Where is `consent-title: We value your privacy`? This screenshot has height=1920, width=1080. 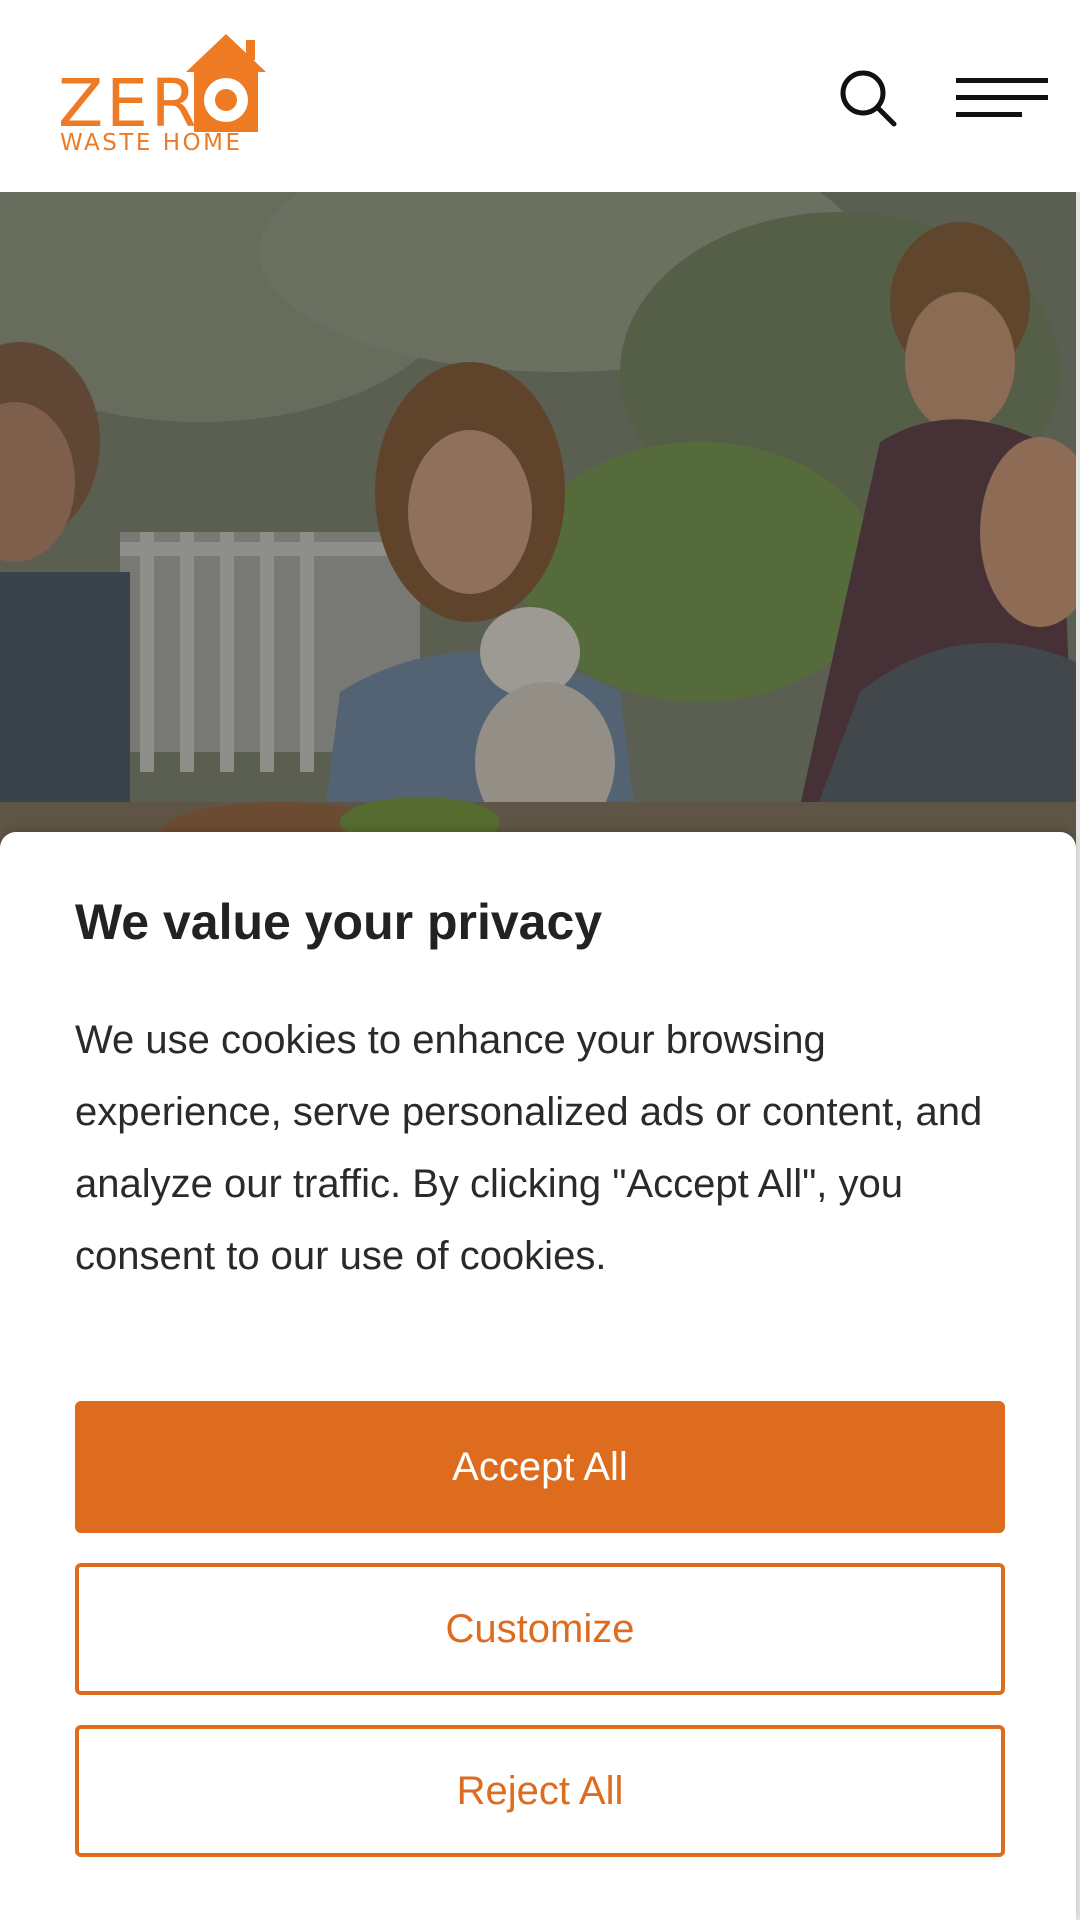
consent-title: We value your privacy is located at coordinates (339, 922).